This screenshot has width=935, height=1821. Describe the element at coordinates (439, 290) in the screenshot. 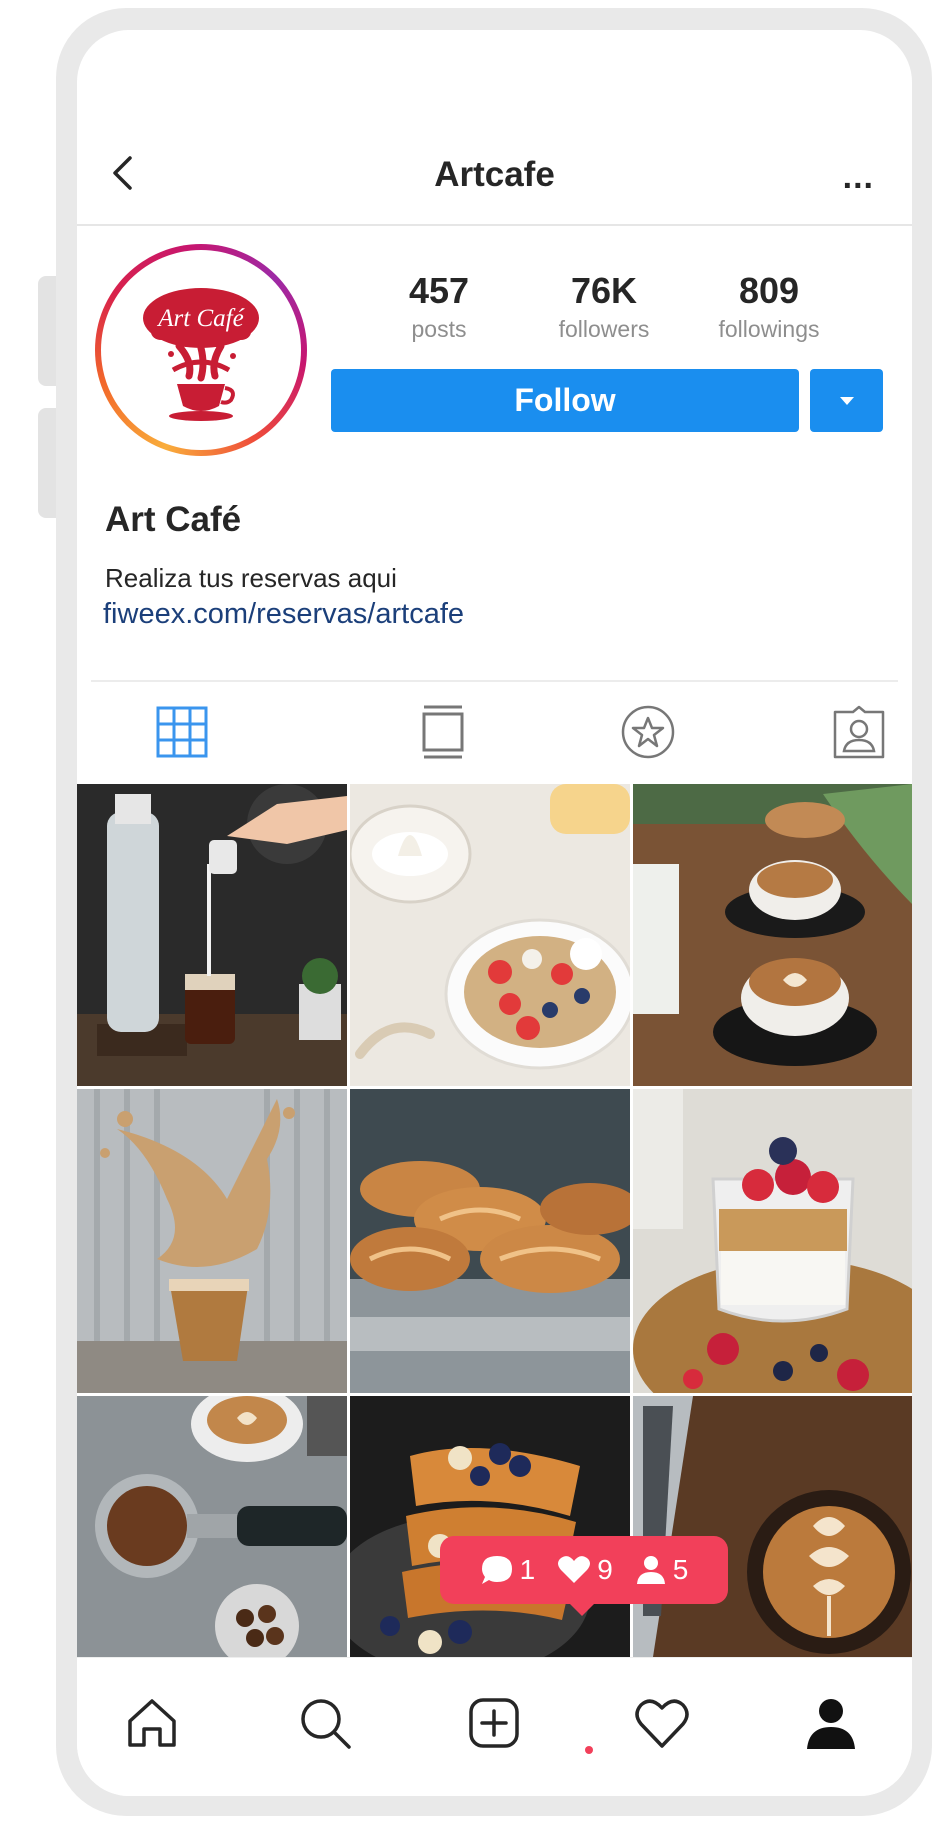

I see `stat-posts-value: 457` at that location.